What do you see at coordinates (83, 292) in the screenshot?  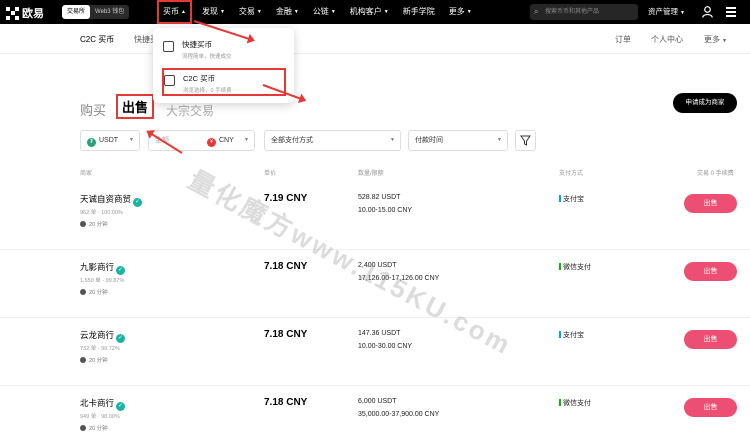 I see `clock-icon` at bounding box center [83, 292].